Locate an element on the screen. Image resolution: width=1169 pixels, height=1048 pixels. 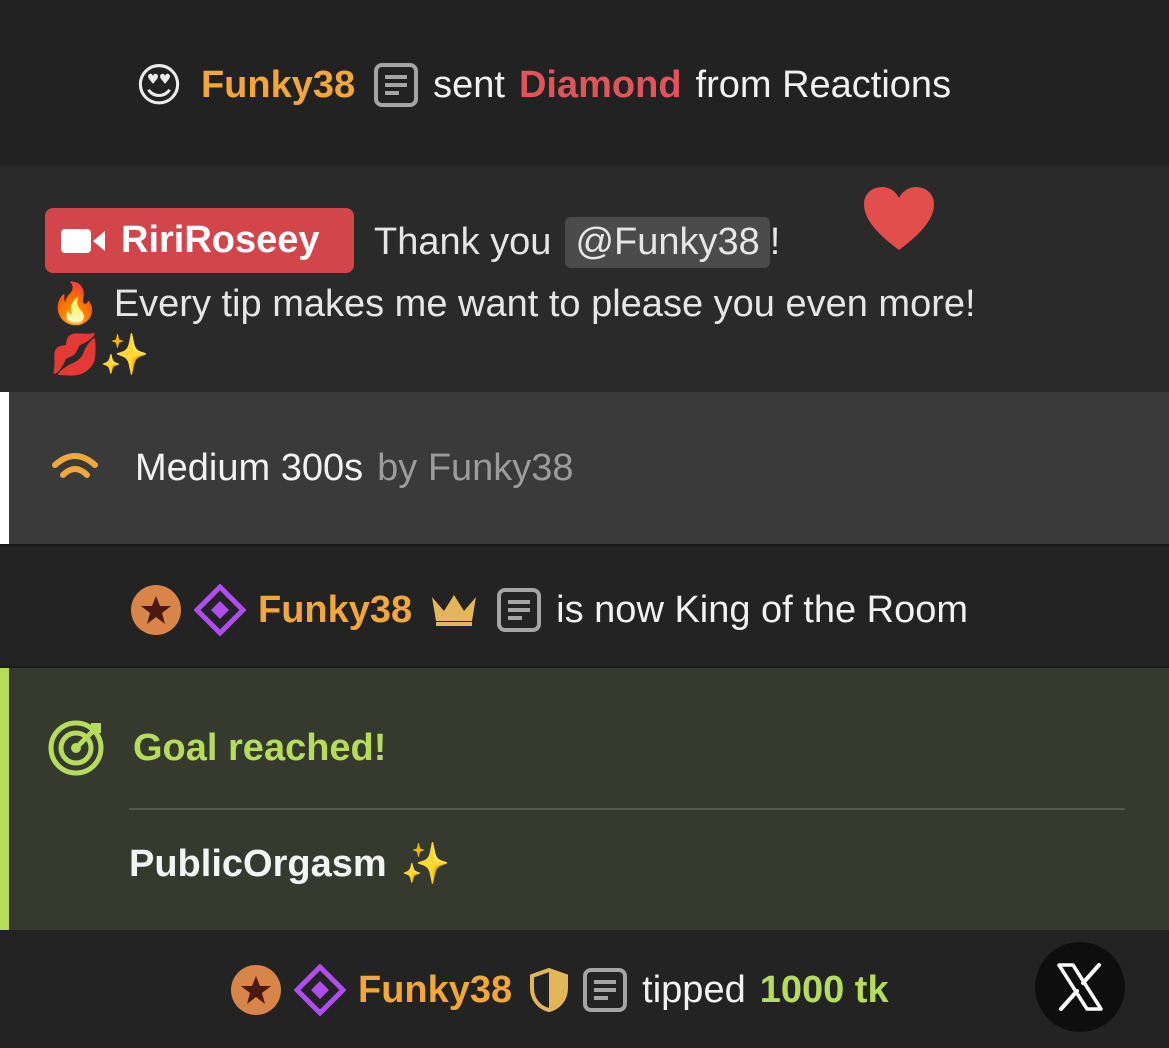
vibration-waves-icon is located at coordinates (75, 468).